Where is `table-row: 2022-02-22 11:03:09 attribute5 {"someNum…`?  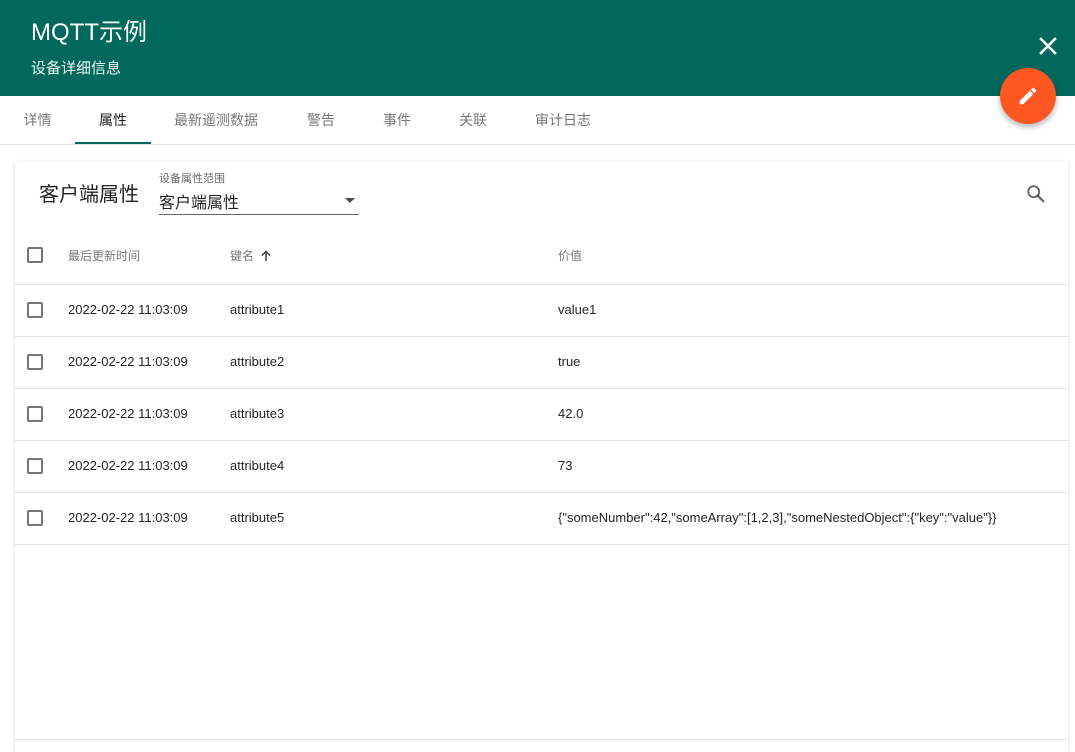 table-row: 2022-02-22 11:03:09 attribute5 {"someNum… is located at coordinates (541, 519).